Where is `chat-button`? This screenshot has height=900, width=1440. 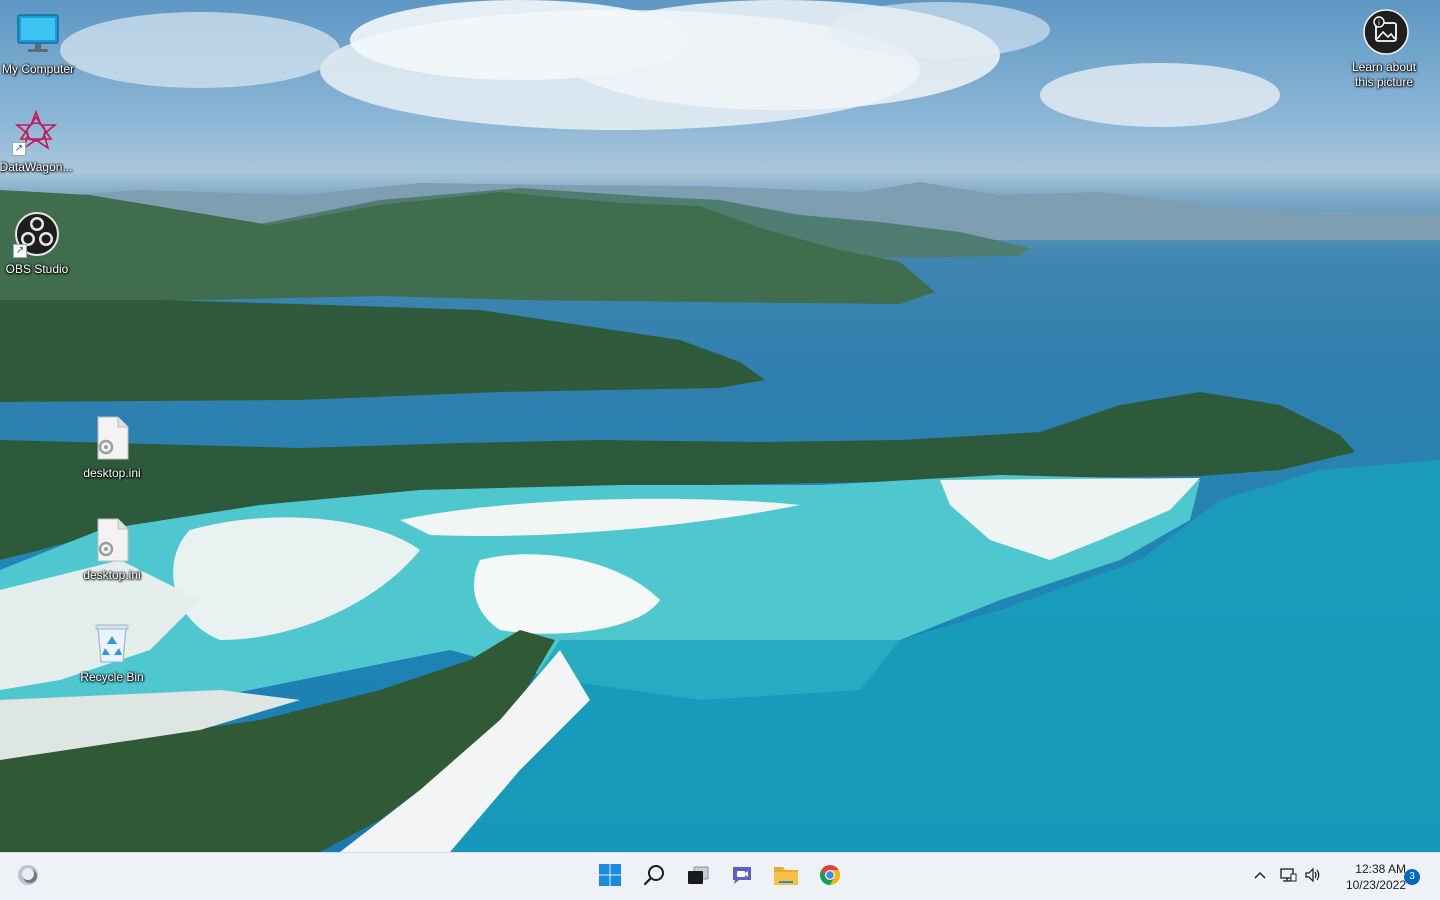 chat-button is located at coordinates (742, 877).